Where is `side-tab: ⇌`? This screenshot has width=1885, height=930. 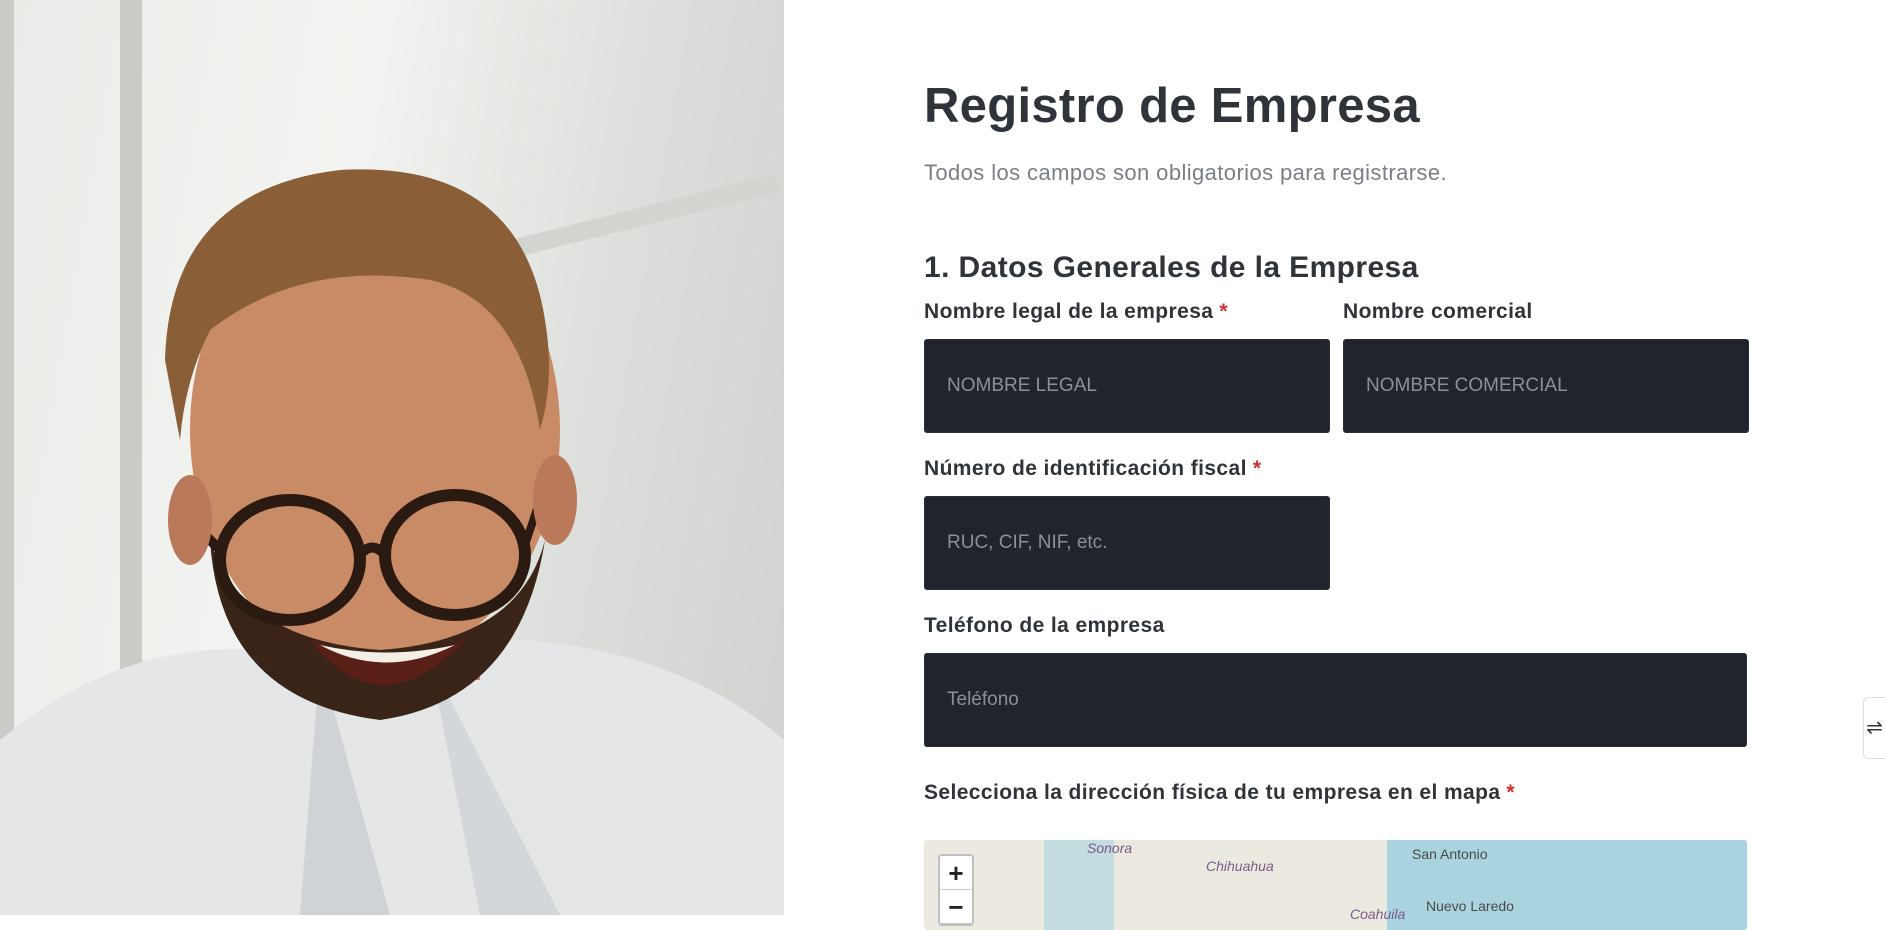
side-tab: ⇌ is located at coordinates (1874, 728).